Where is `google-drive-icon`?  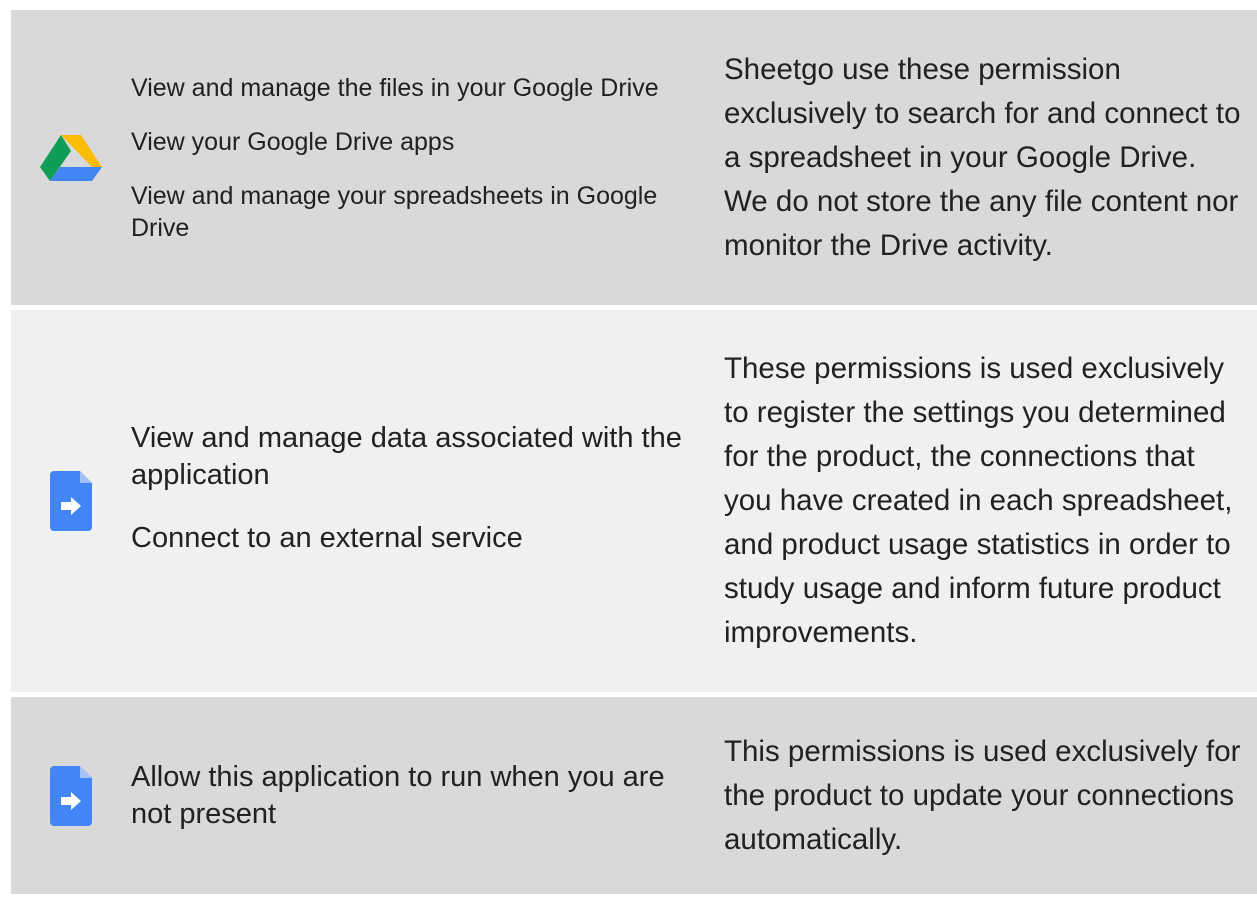 google-drive-icon is located at coordinates (71, 157).